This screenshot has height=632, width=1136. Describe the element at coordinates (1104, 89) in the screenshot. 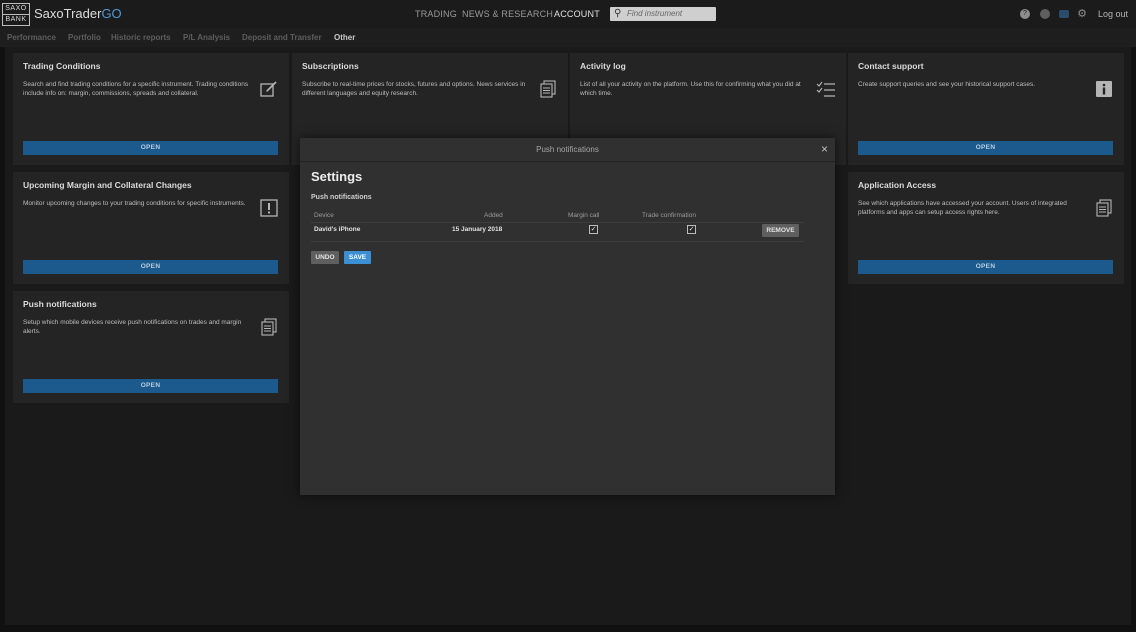

I see `info-icon` at that location.